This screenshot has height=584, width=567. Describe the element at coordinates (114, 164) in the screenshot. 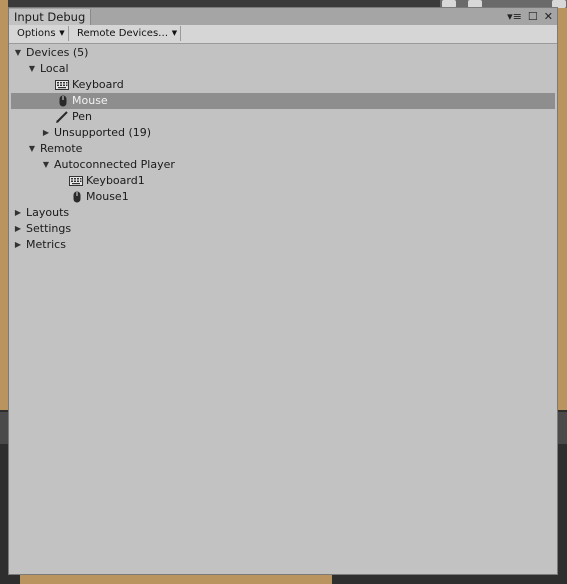

I see `tree-item-label: Autoconnected Player` at that location.